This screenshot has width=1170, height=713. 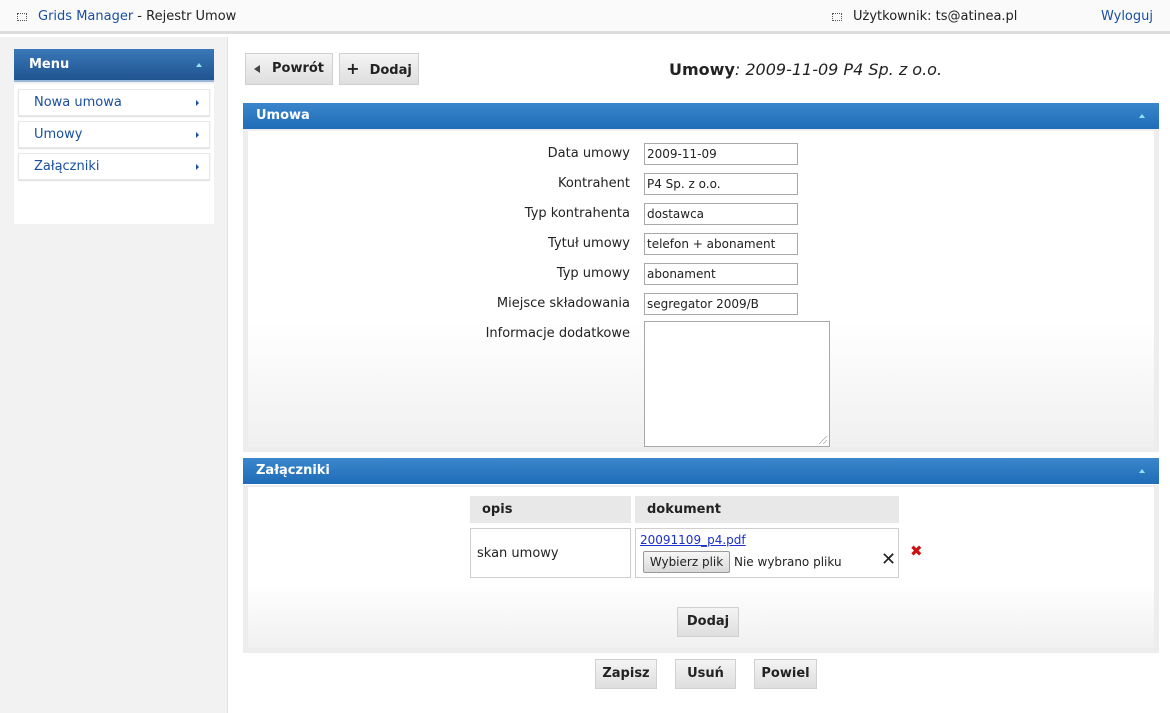 I want to click on breadcrumb: Grids Manager - Rejestr Umow, so click(x=137, y=16).